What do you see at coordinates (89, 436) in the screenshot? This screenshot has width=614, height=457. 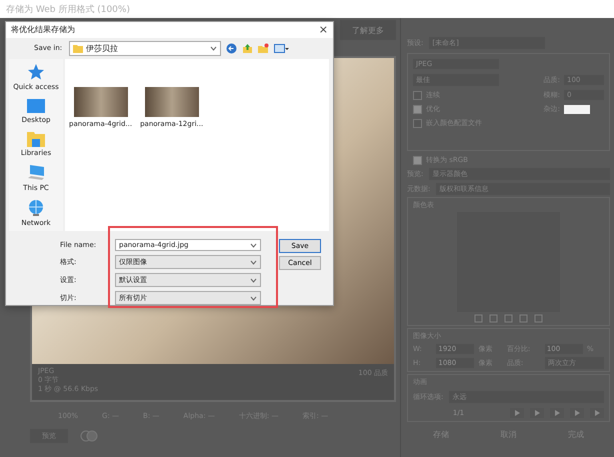 I see `browser-icon` at bounding box center [89, 436].